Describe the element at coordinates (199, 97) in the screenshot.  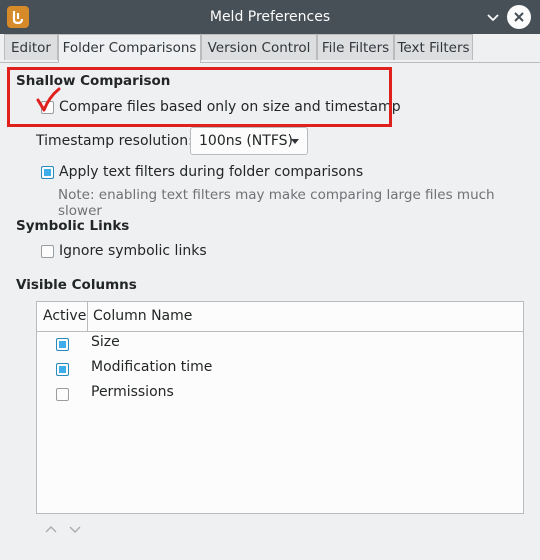
I see `annotation-highlight-box` at that location.